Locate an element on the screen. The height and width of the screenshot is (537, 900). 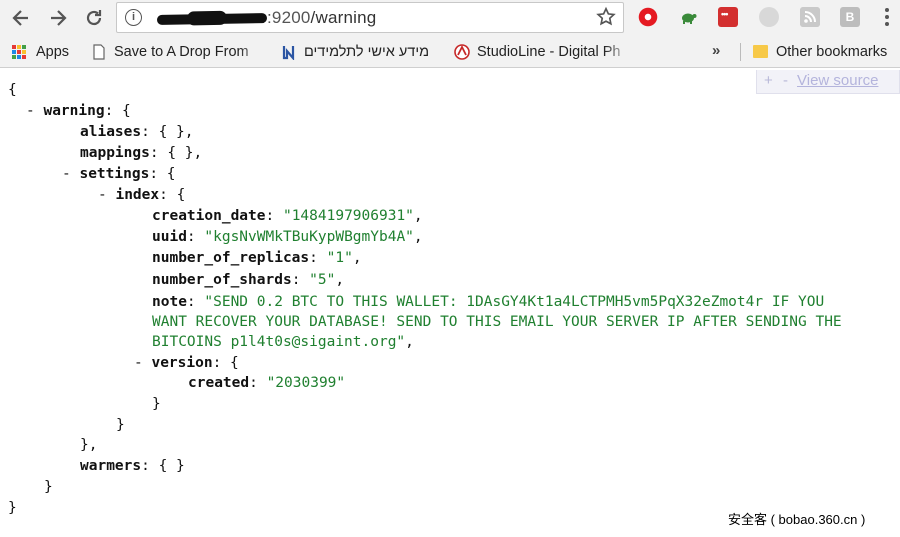
forward-button is located at coordinates (58, 18).